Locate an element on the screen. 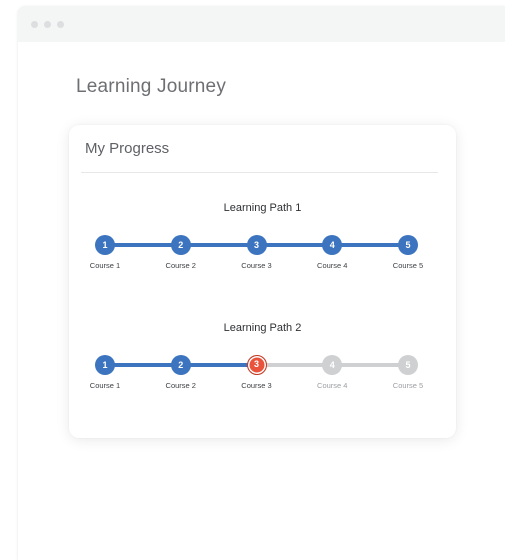 Image resolution: width=505 pixels, height=560 pixels. card-divider is located at coordinates (259, 172).